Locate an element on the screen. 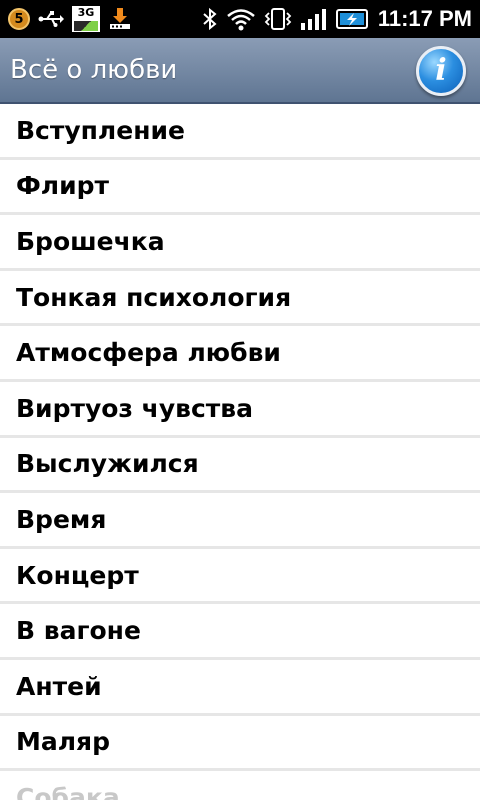 The width and height of the screenshot is (480, 800). info-button: i is located at coordinates (441, 71).